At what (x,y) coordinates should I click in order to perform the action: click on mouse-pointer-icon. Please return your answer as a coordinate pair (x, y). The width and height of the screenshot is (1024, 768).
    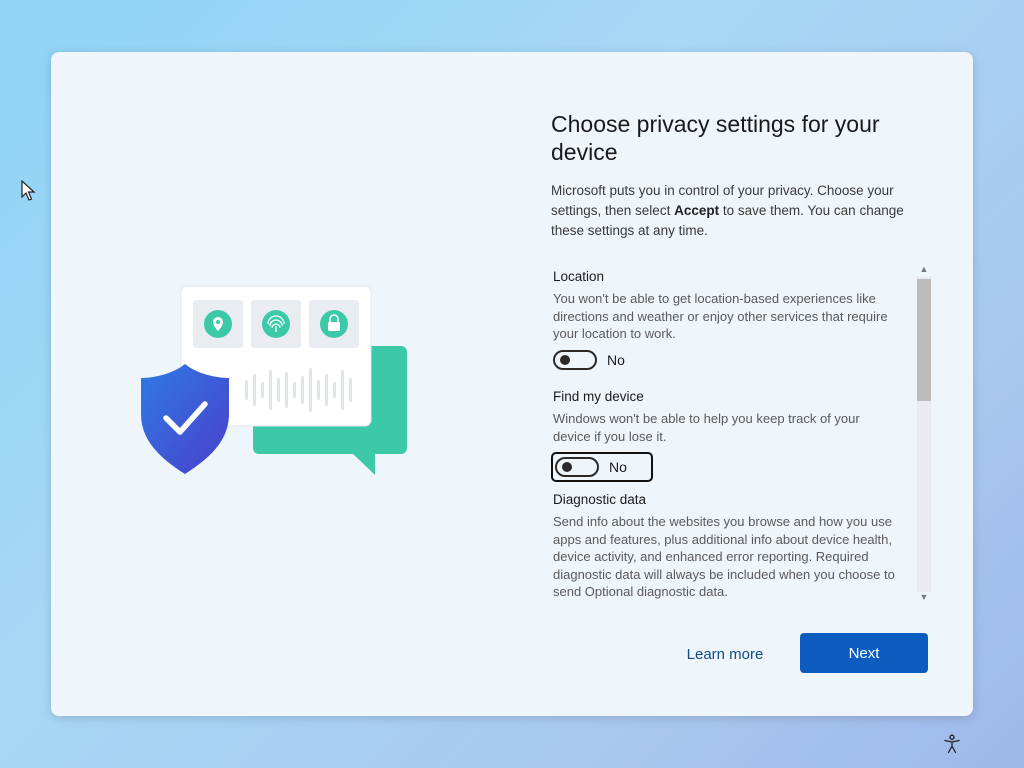
    Looking at the image, I should click on (28, 190).